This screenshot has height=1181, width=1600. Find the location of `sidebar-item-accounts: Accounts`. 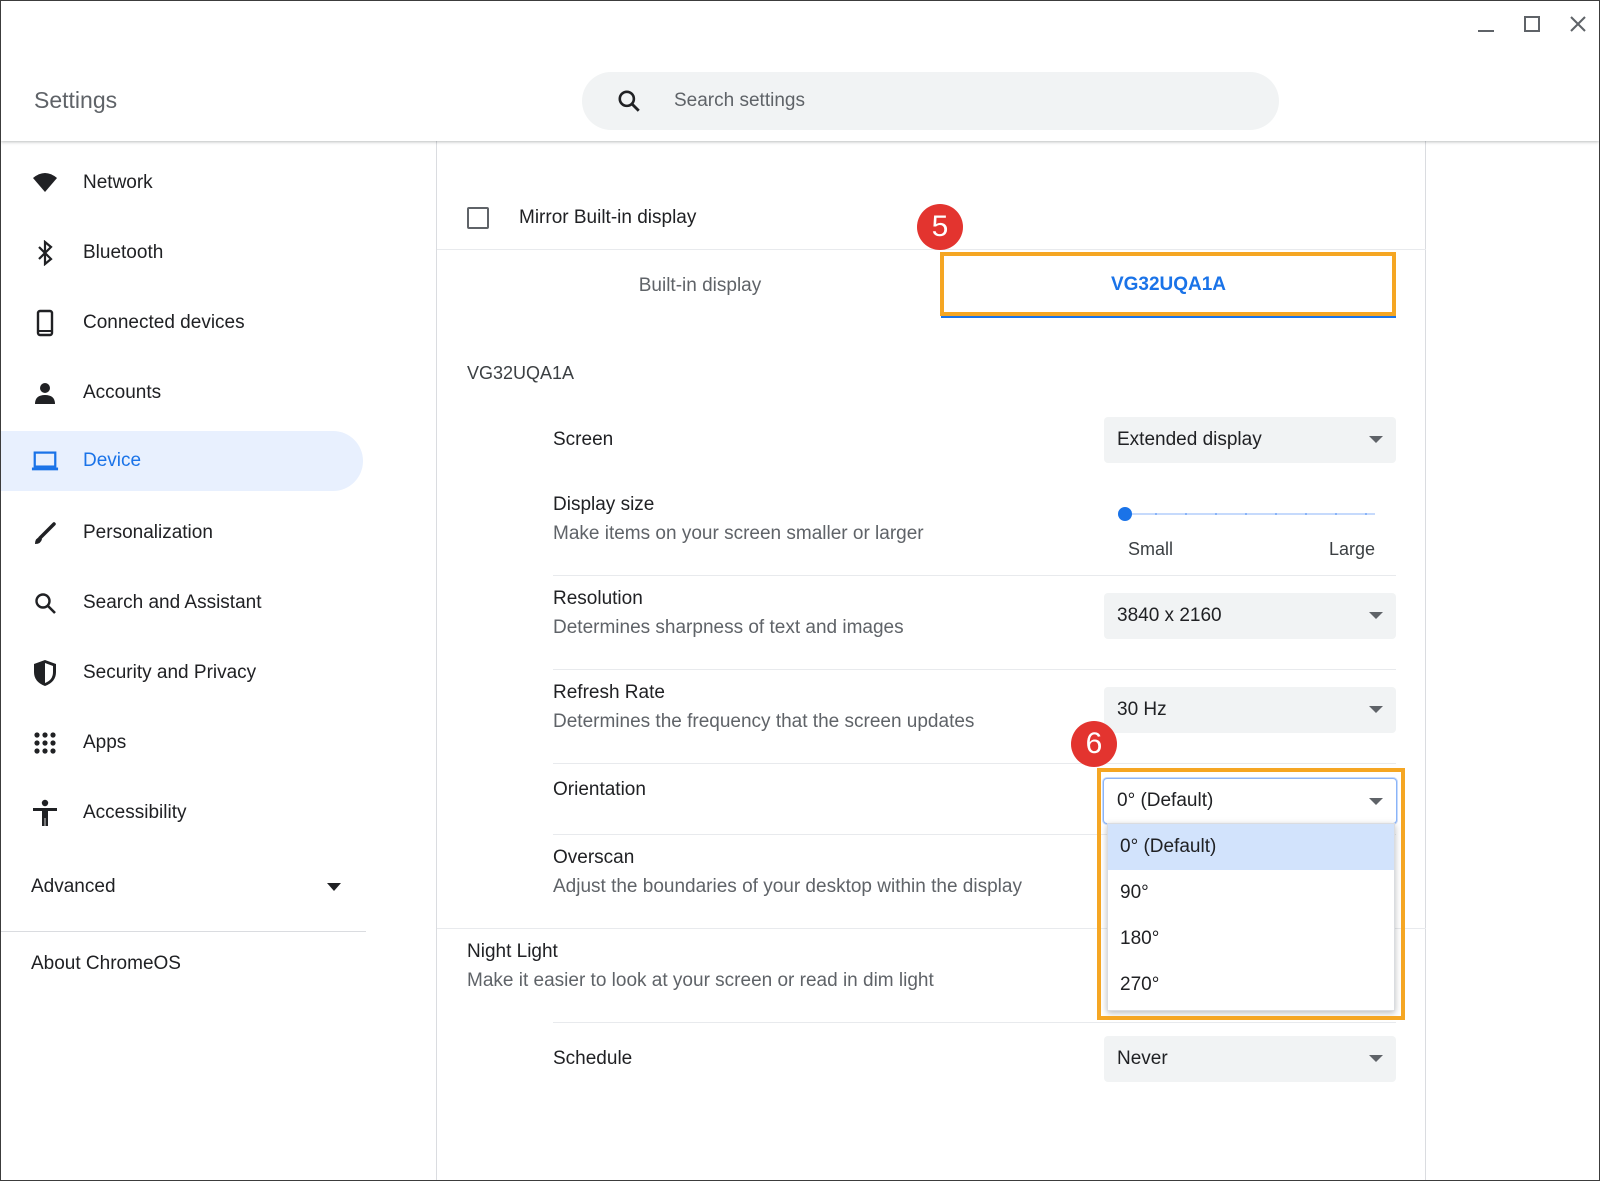

sidebar-item-accounts: Accounts is located at coordinates (182, 393).